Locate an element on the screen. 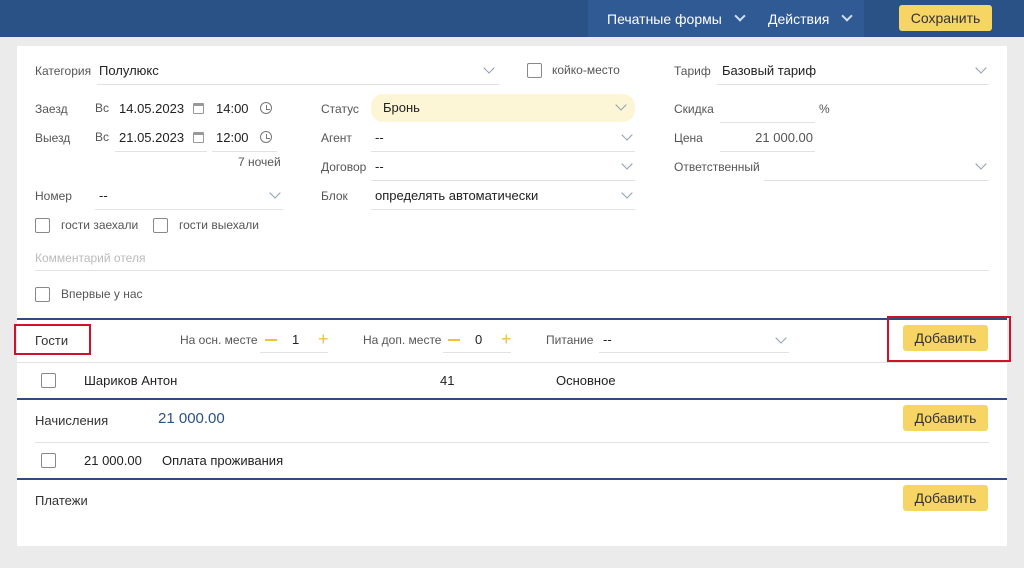 This screenshot has width=1024, height=568. charge-row-checkbox is located at coordinates (48, 460).